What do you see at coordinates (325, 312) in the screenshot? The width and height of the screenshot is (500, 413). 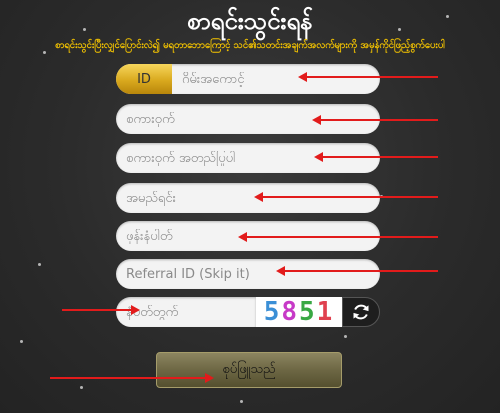 I see `captcha-digit: 1` at bounding box center [325, 312].